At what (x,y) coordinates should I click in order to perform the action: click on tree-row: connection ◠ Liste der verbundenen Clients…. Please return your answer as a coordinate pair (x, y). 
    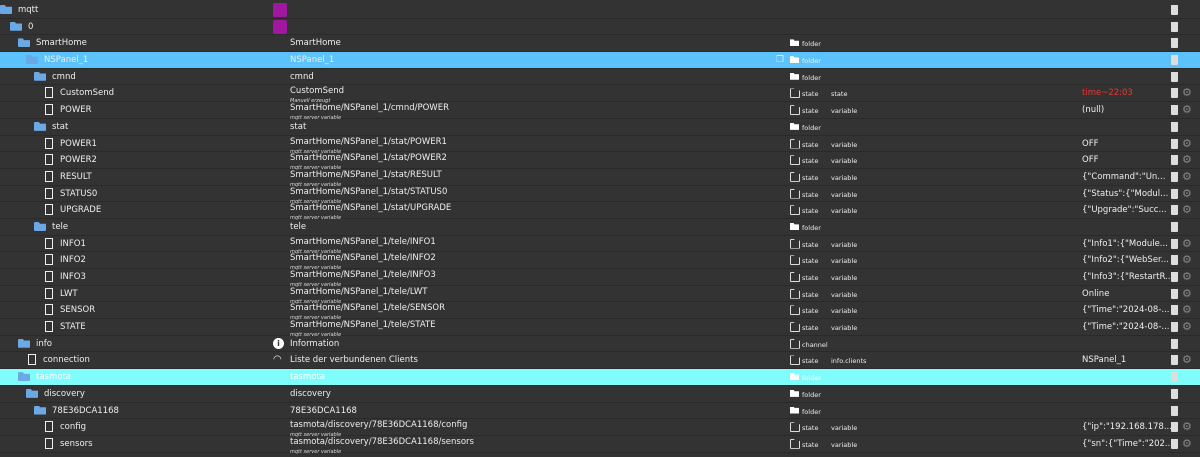
    Looking at the image, I should click on (600, 361).